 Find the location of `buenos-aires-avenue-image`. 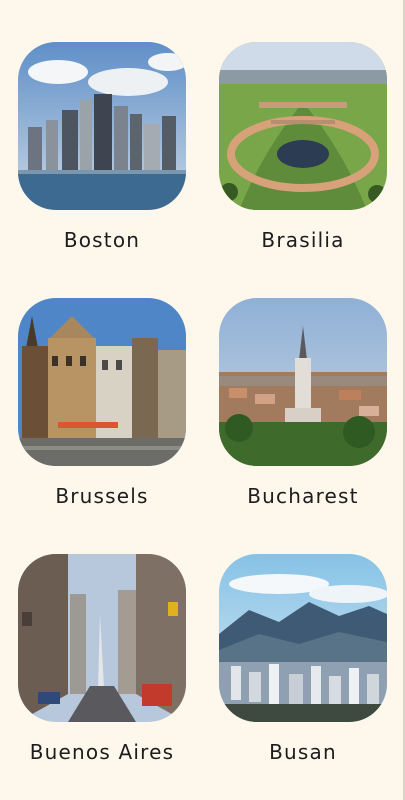

buenos-aires-avenue-image is located at coordinates (102, 638).